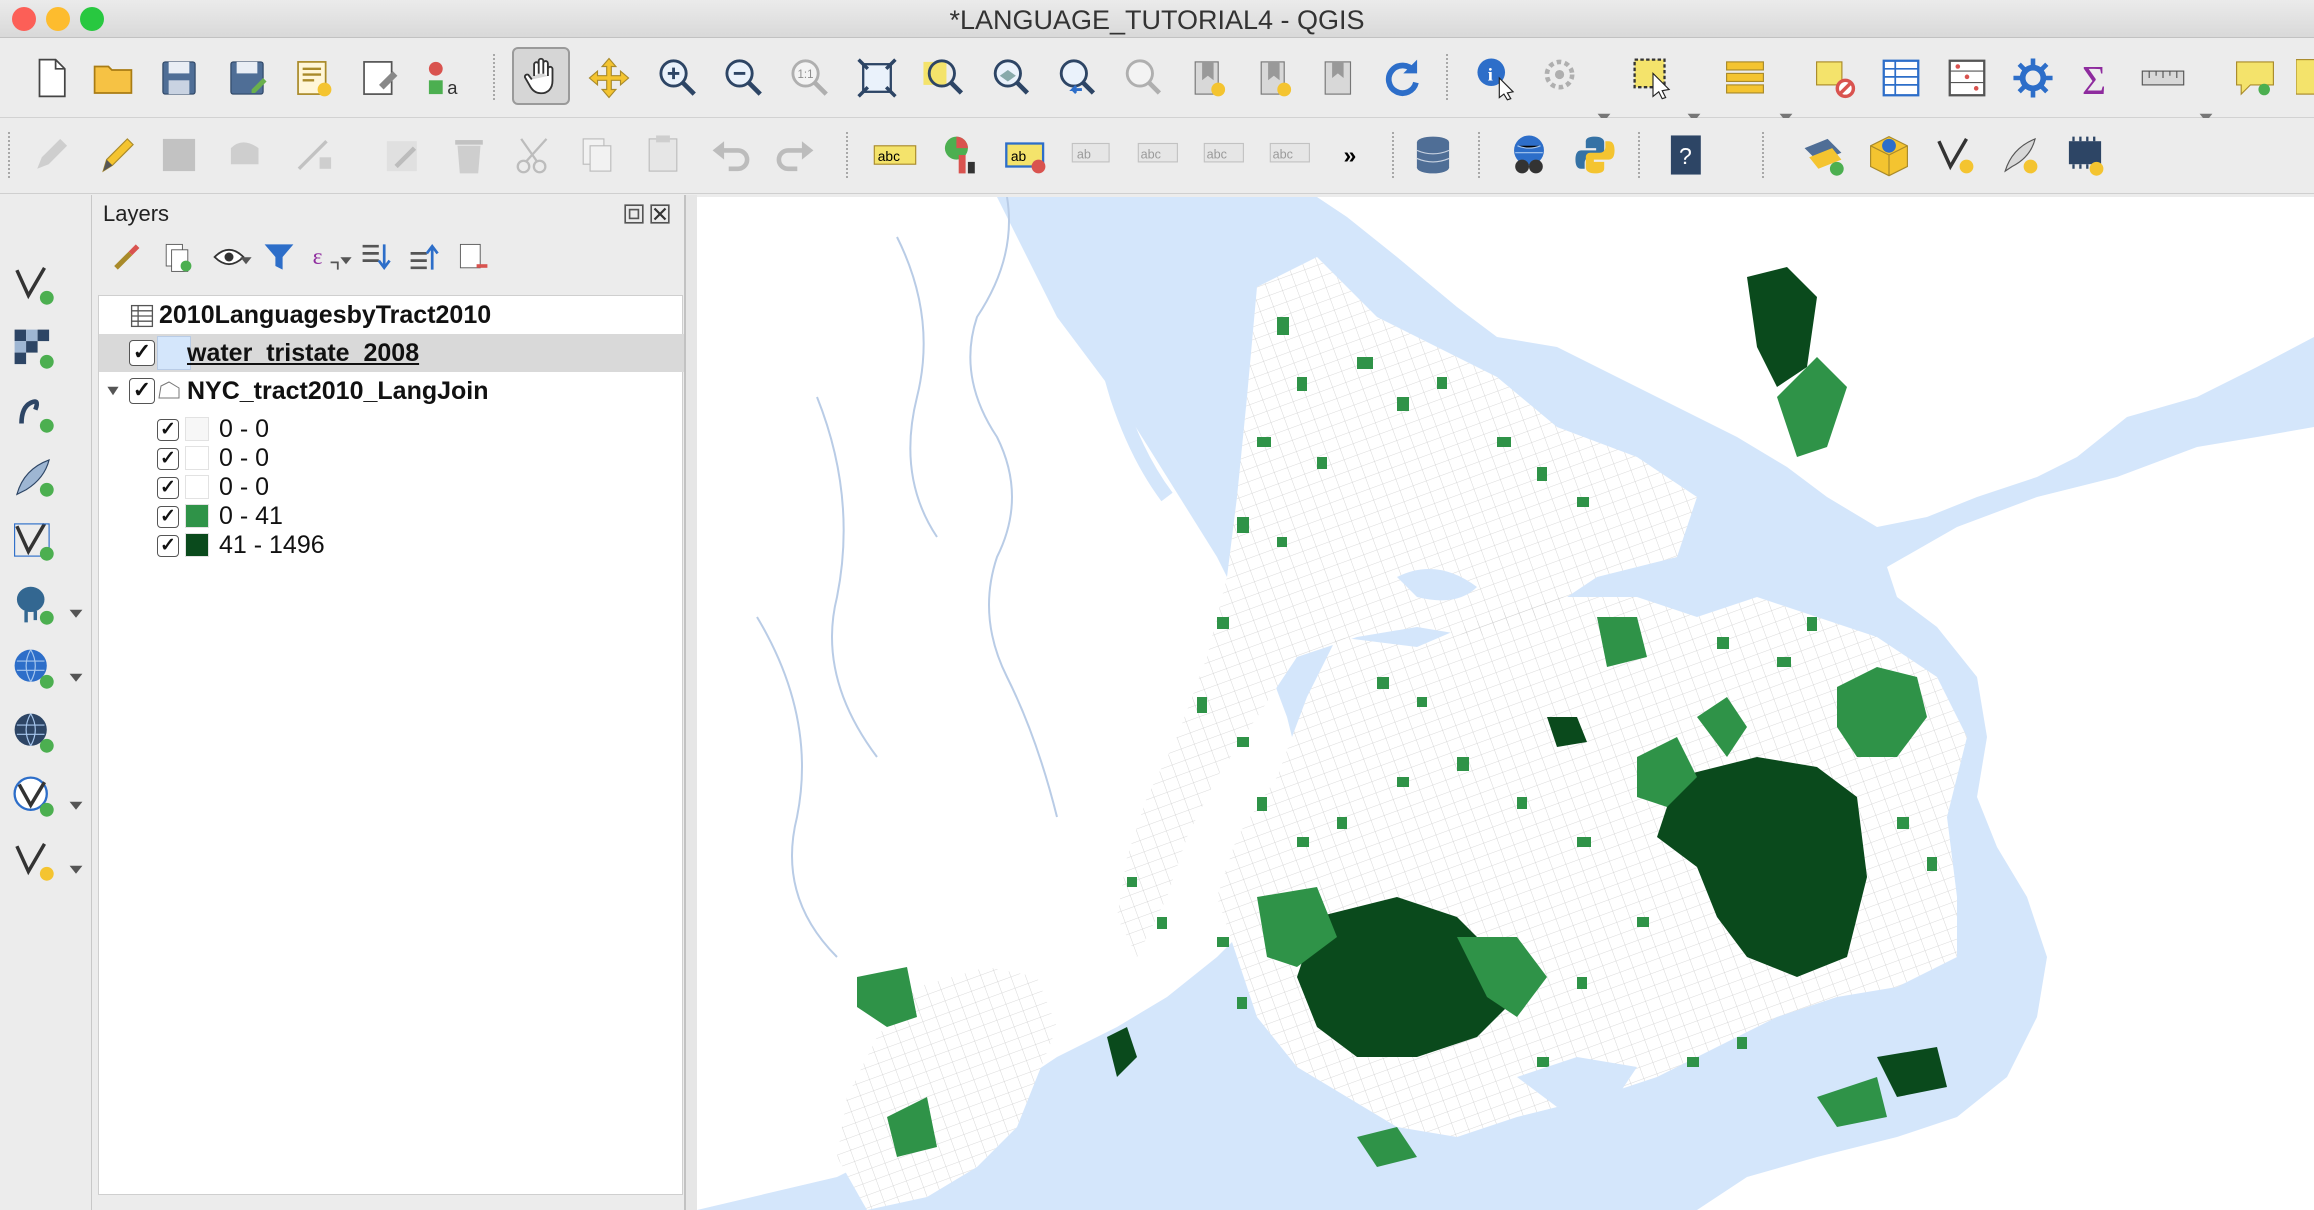  What do you see at coordinates (313, 78) in the screenshot?
I see `new-print-layout-icon` at bounding box center [313, 78].